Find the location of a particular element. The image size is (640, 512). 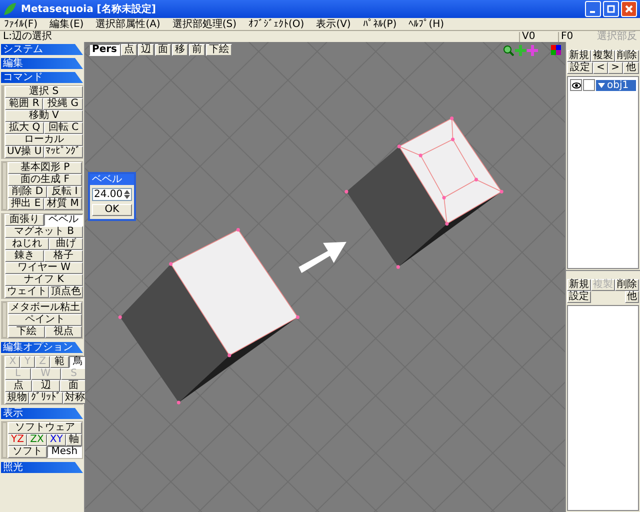

move-icon is located at coordinates (520, 50).